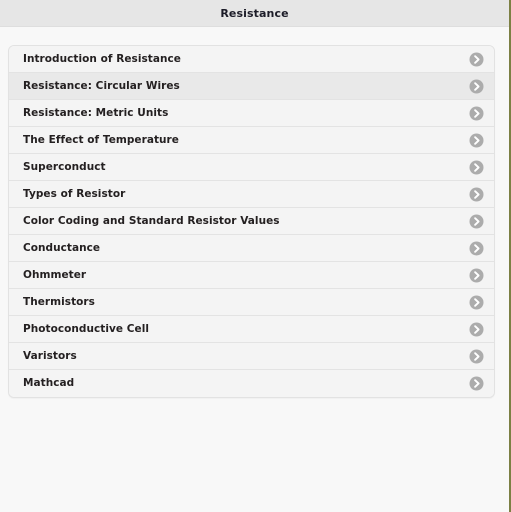  What do you see at coordinates (86, 329) in the screenshot?
I see `list-item-label: Photoconductive Cell` at bounding box center [86, 329].